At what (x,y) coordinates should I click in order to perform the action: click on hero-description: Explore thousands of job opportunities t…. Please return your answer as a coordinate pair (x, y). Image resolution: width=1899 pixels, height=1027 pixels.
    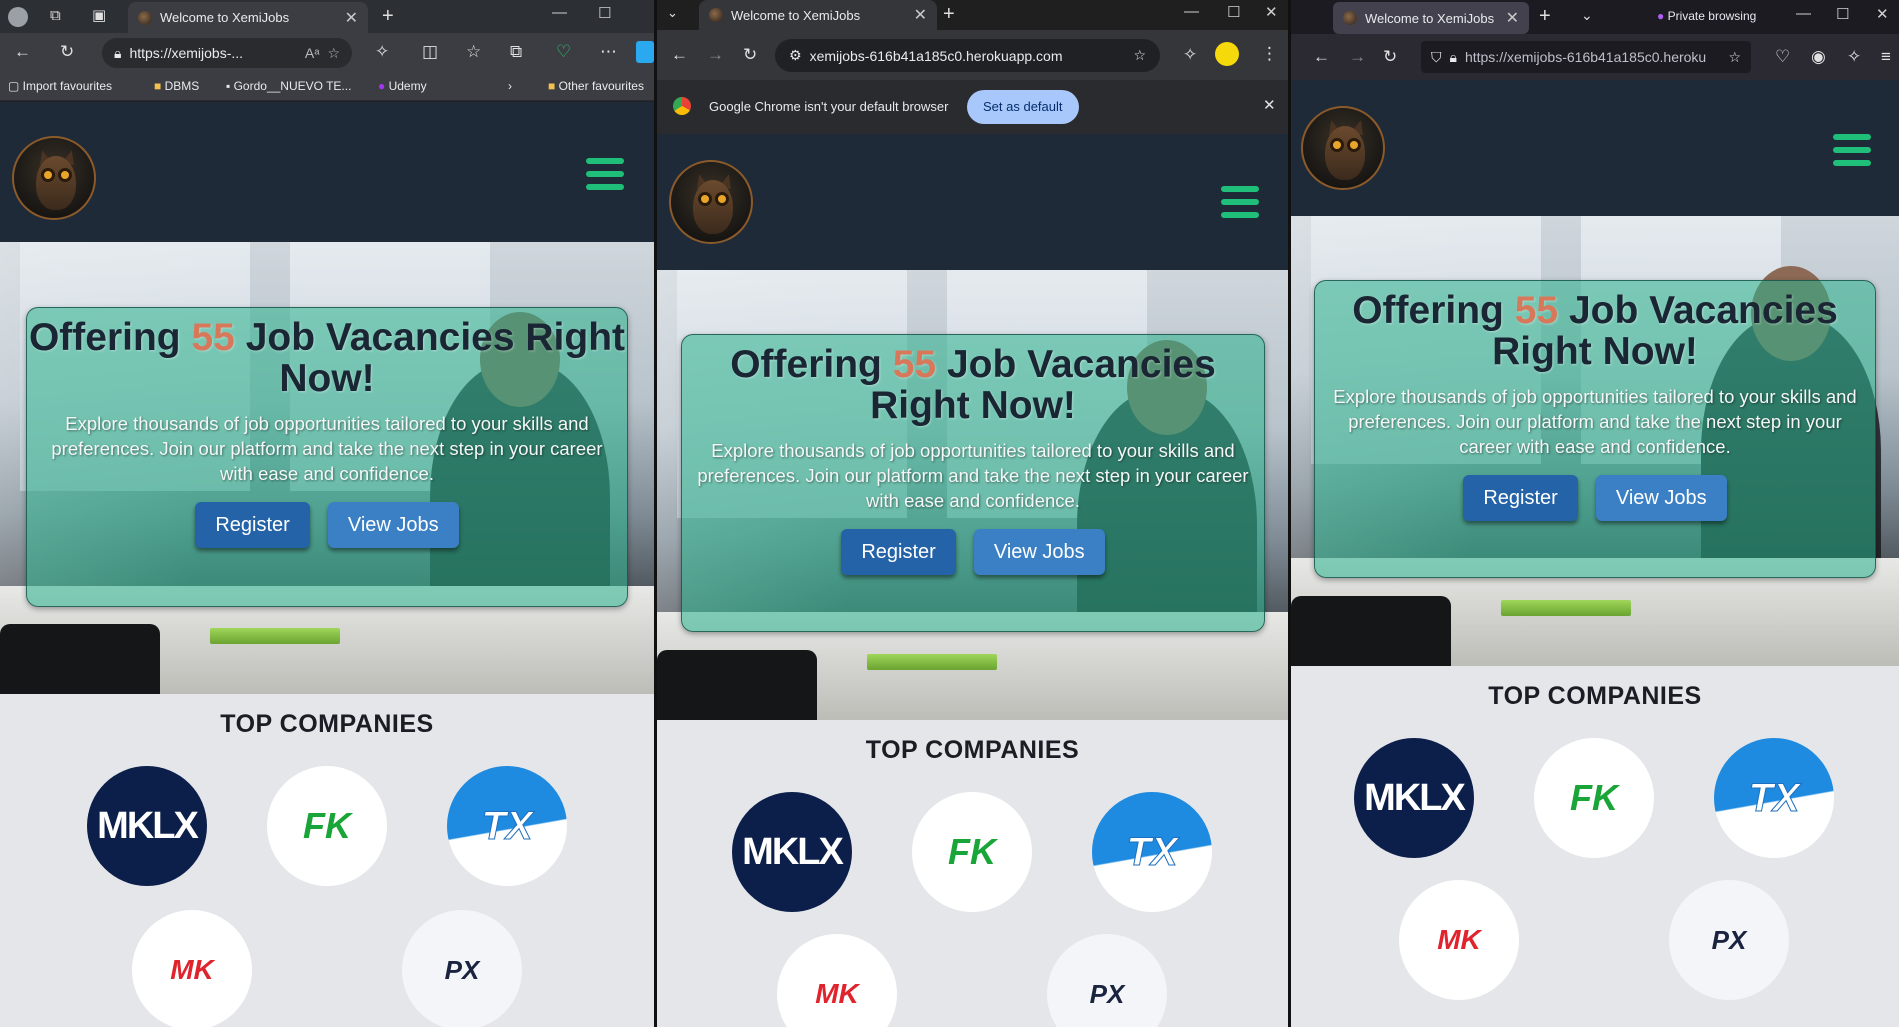
    Looking at the image, I should click on (973, 475).